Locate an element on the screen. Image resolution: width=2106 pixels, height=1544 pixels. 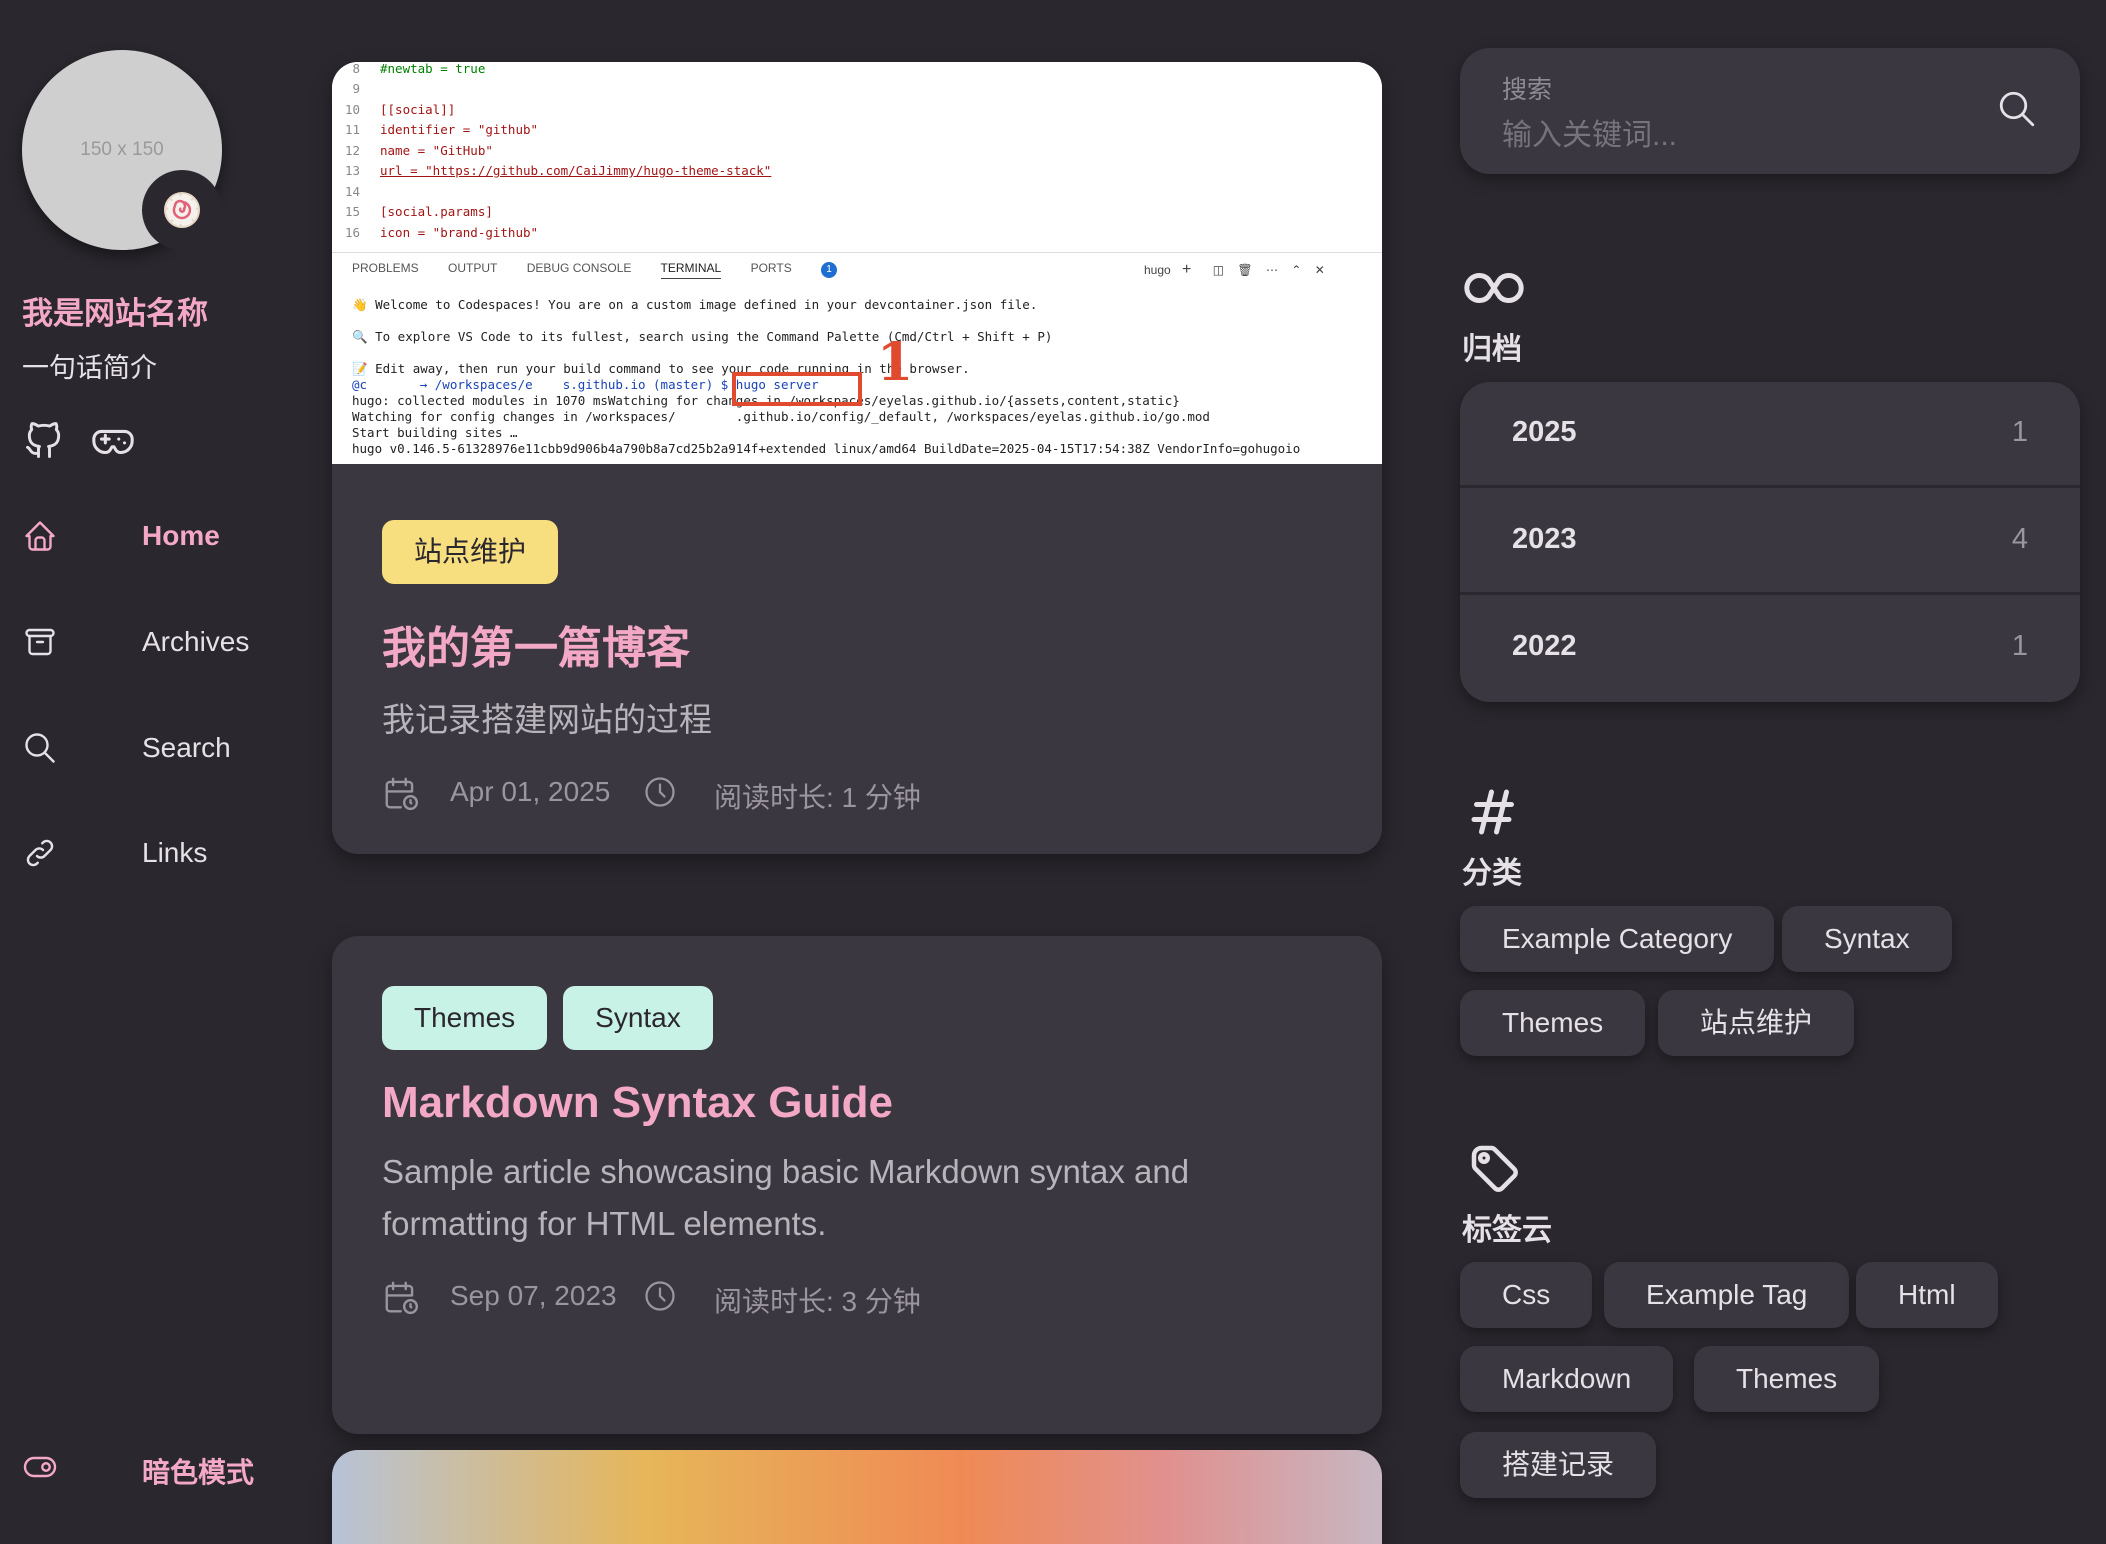
nav-links: Links is located at coordinates (167, 853).